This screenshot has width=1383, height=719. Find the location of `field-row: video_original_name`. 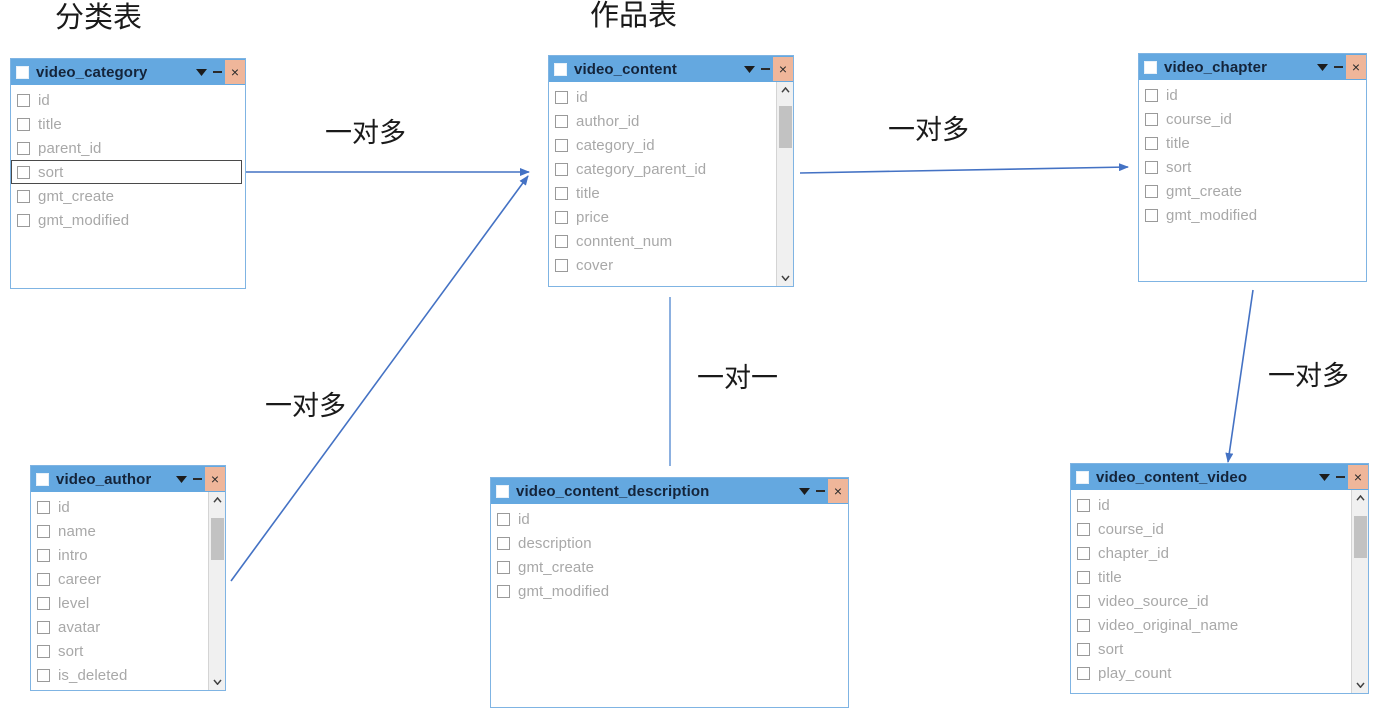

field-row: video_original_name is located at coordinates (1211, 625).